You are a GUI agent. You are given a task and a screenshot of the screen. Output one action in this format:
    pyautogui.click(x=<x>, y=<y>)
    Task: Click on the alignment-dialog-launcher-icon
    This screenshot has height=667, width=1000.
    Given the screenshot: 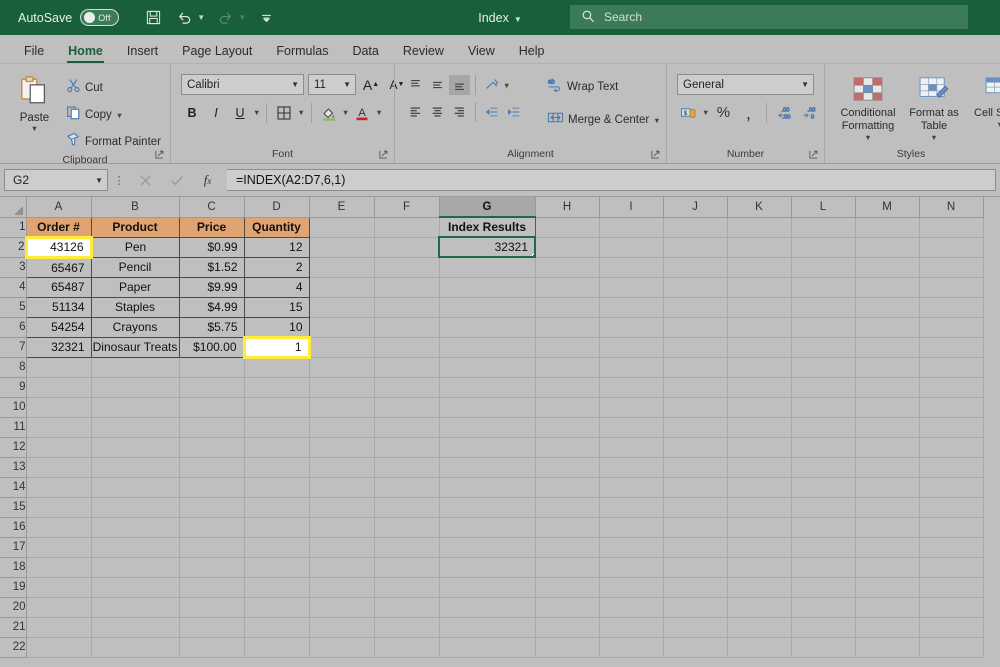 What is the action you would take?
    pyautogui.click(x=655, y=155)
    